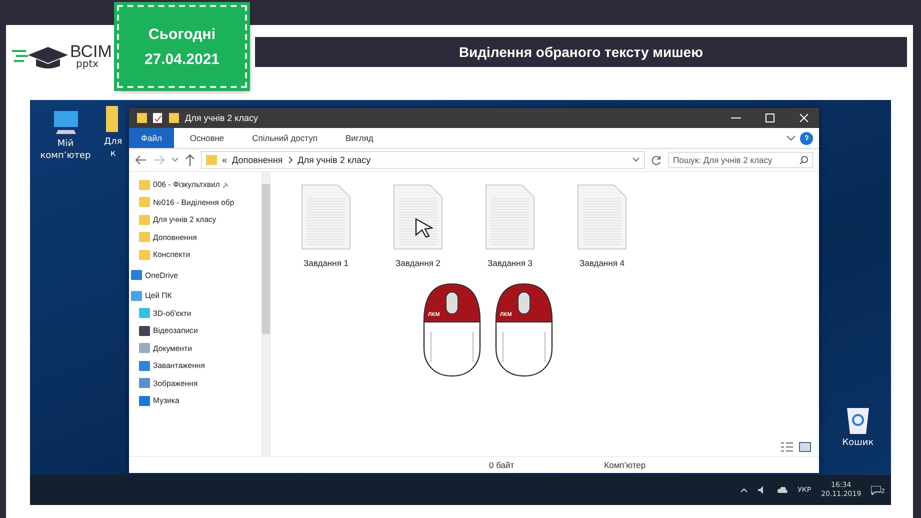  What do you see at coordinates (501, 465) in the screenshot?
I see `status-text: 0 байт` at bounding box center [501, 465].